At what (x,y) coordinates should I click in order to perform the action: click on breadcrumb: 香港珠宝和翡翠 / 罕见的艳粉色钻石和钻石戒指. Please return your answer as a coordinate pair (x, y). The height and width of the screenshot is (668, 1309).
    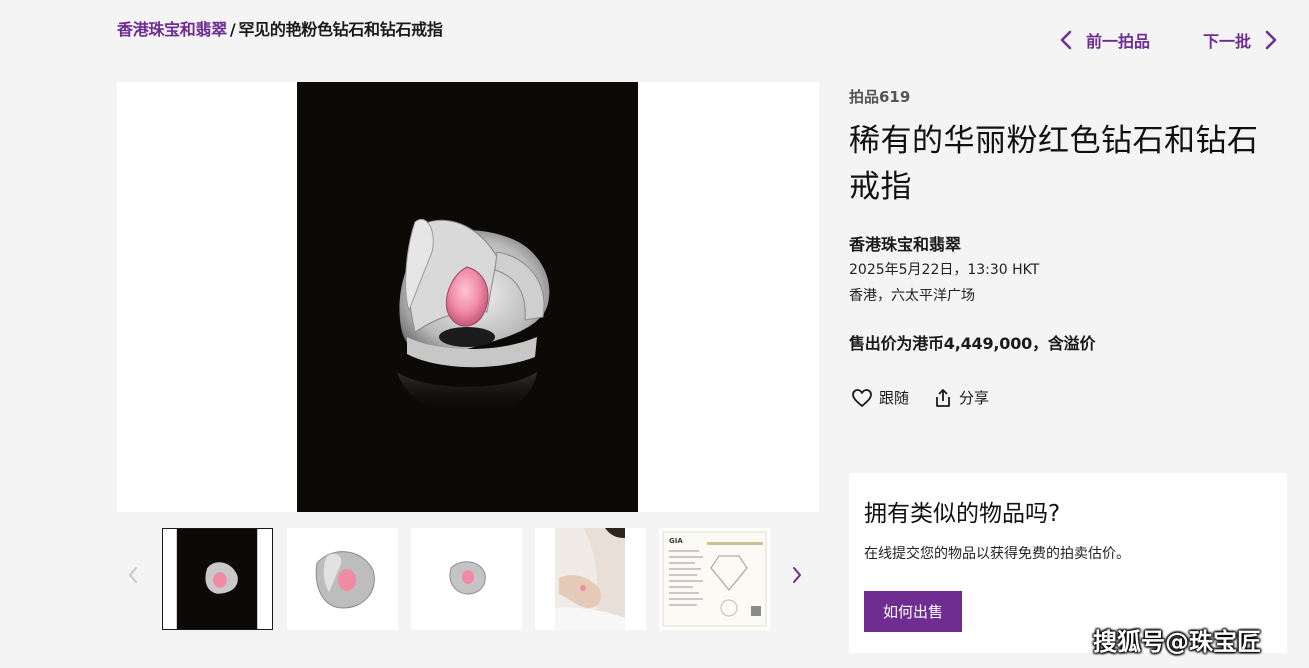
    Looking at the image, I should click on (280, 28).